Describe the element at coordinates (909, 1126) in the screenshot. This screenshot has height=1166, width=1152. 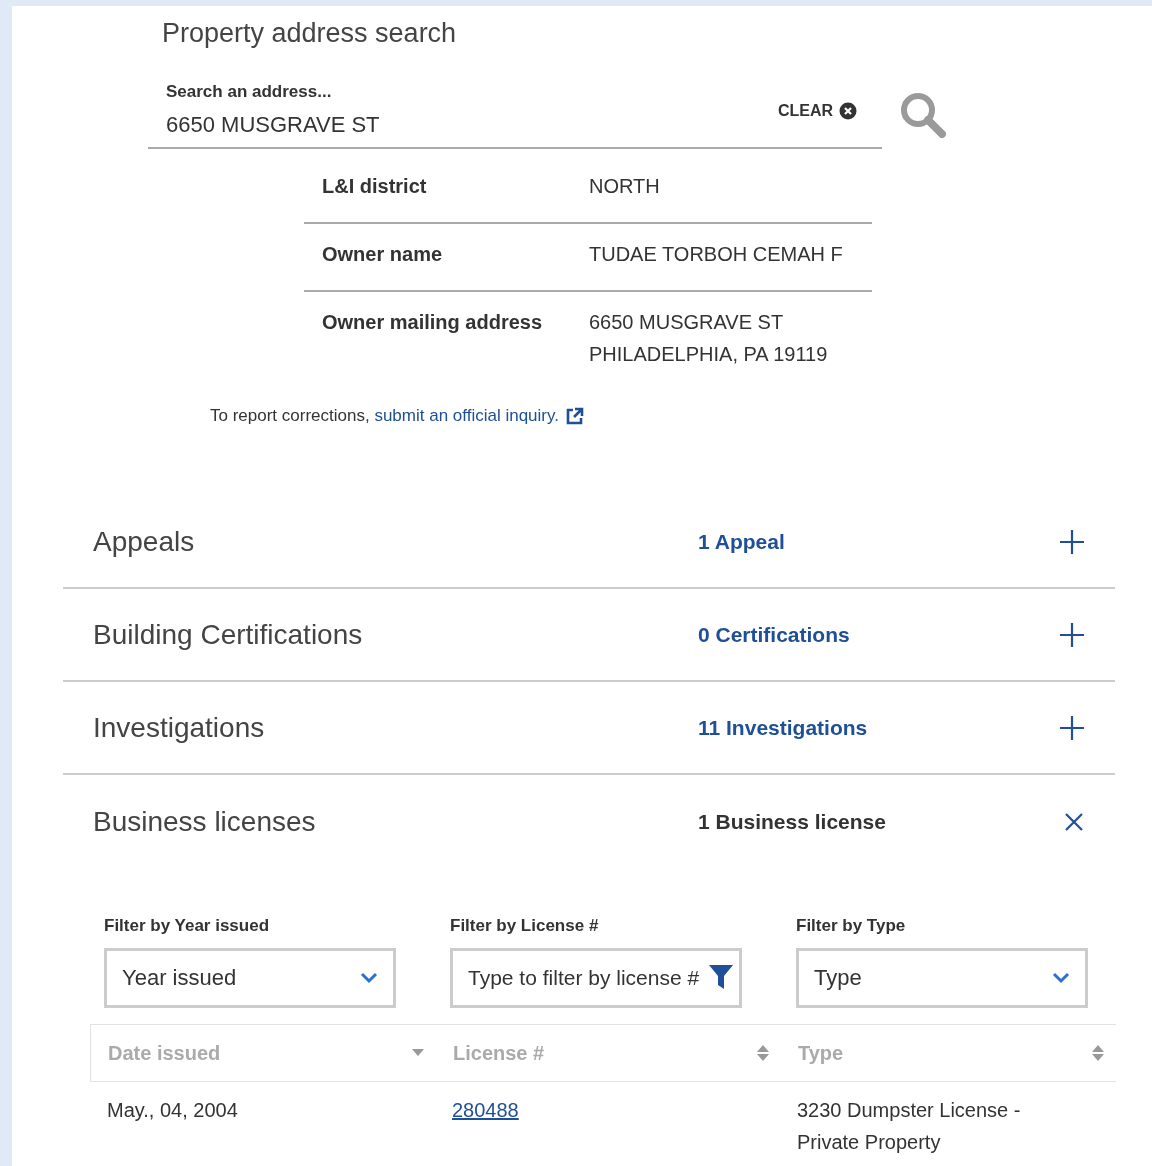
I see `table-cell-text: 3230 Dumpster License - Private Property` at that location.